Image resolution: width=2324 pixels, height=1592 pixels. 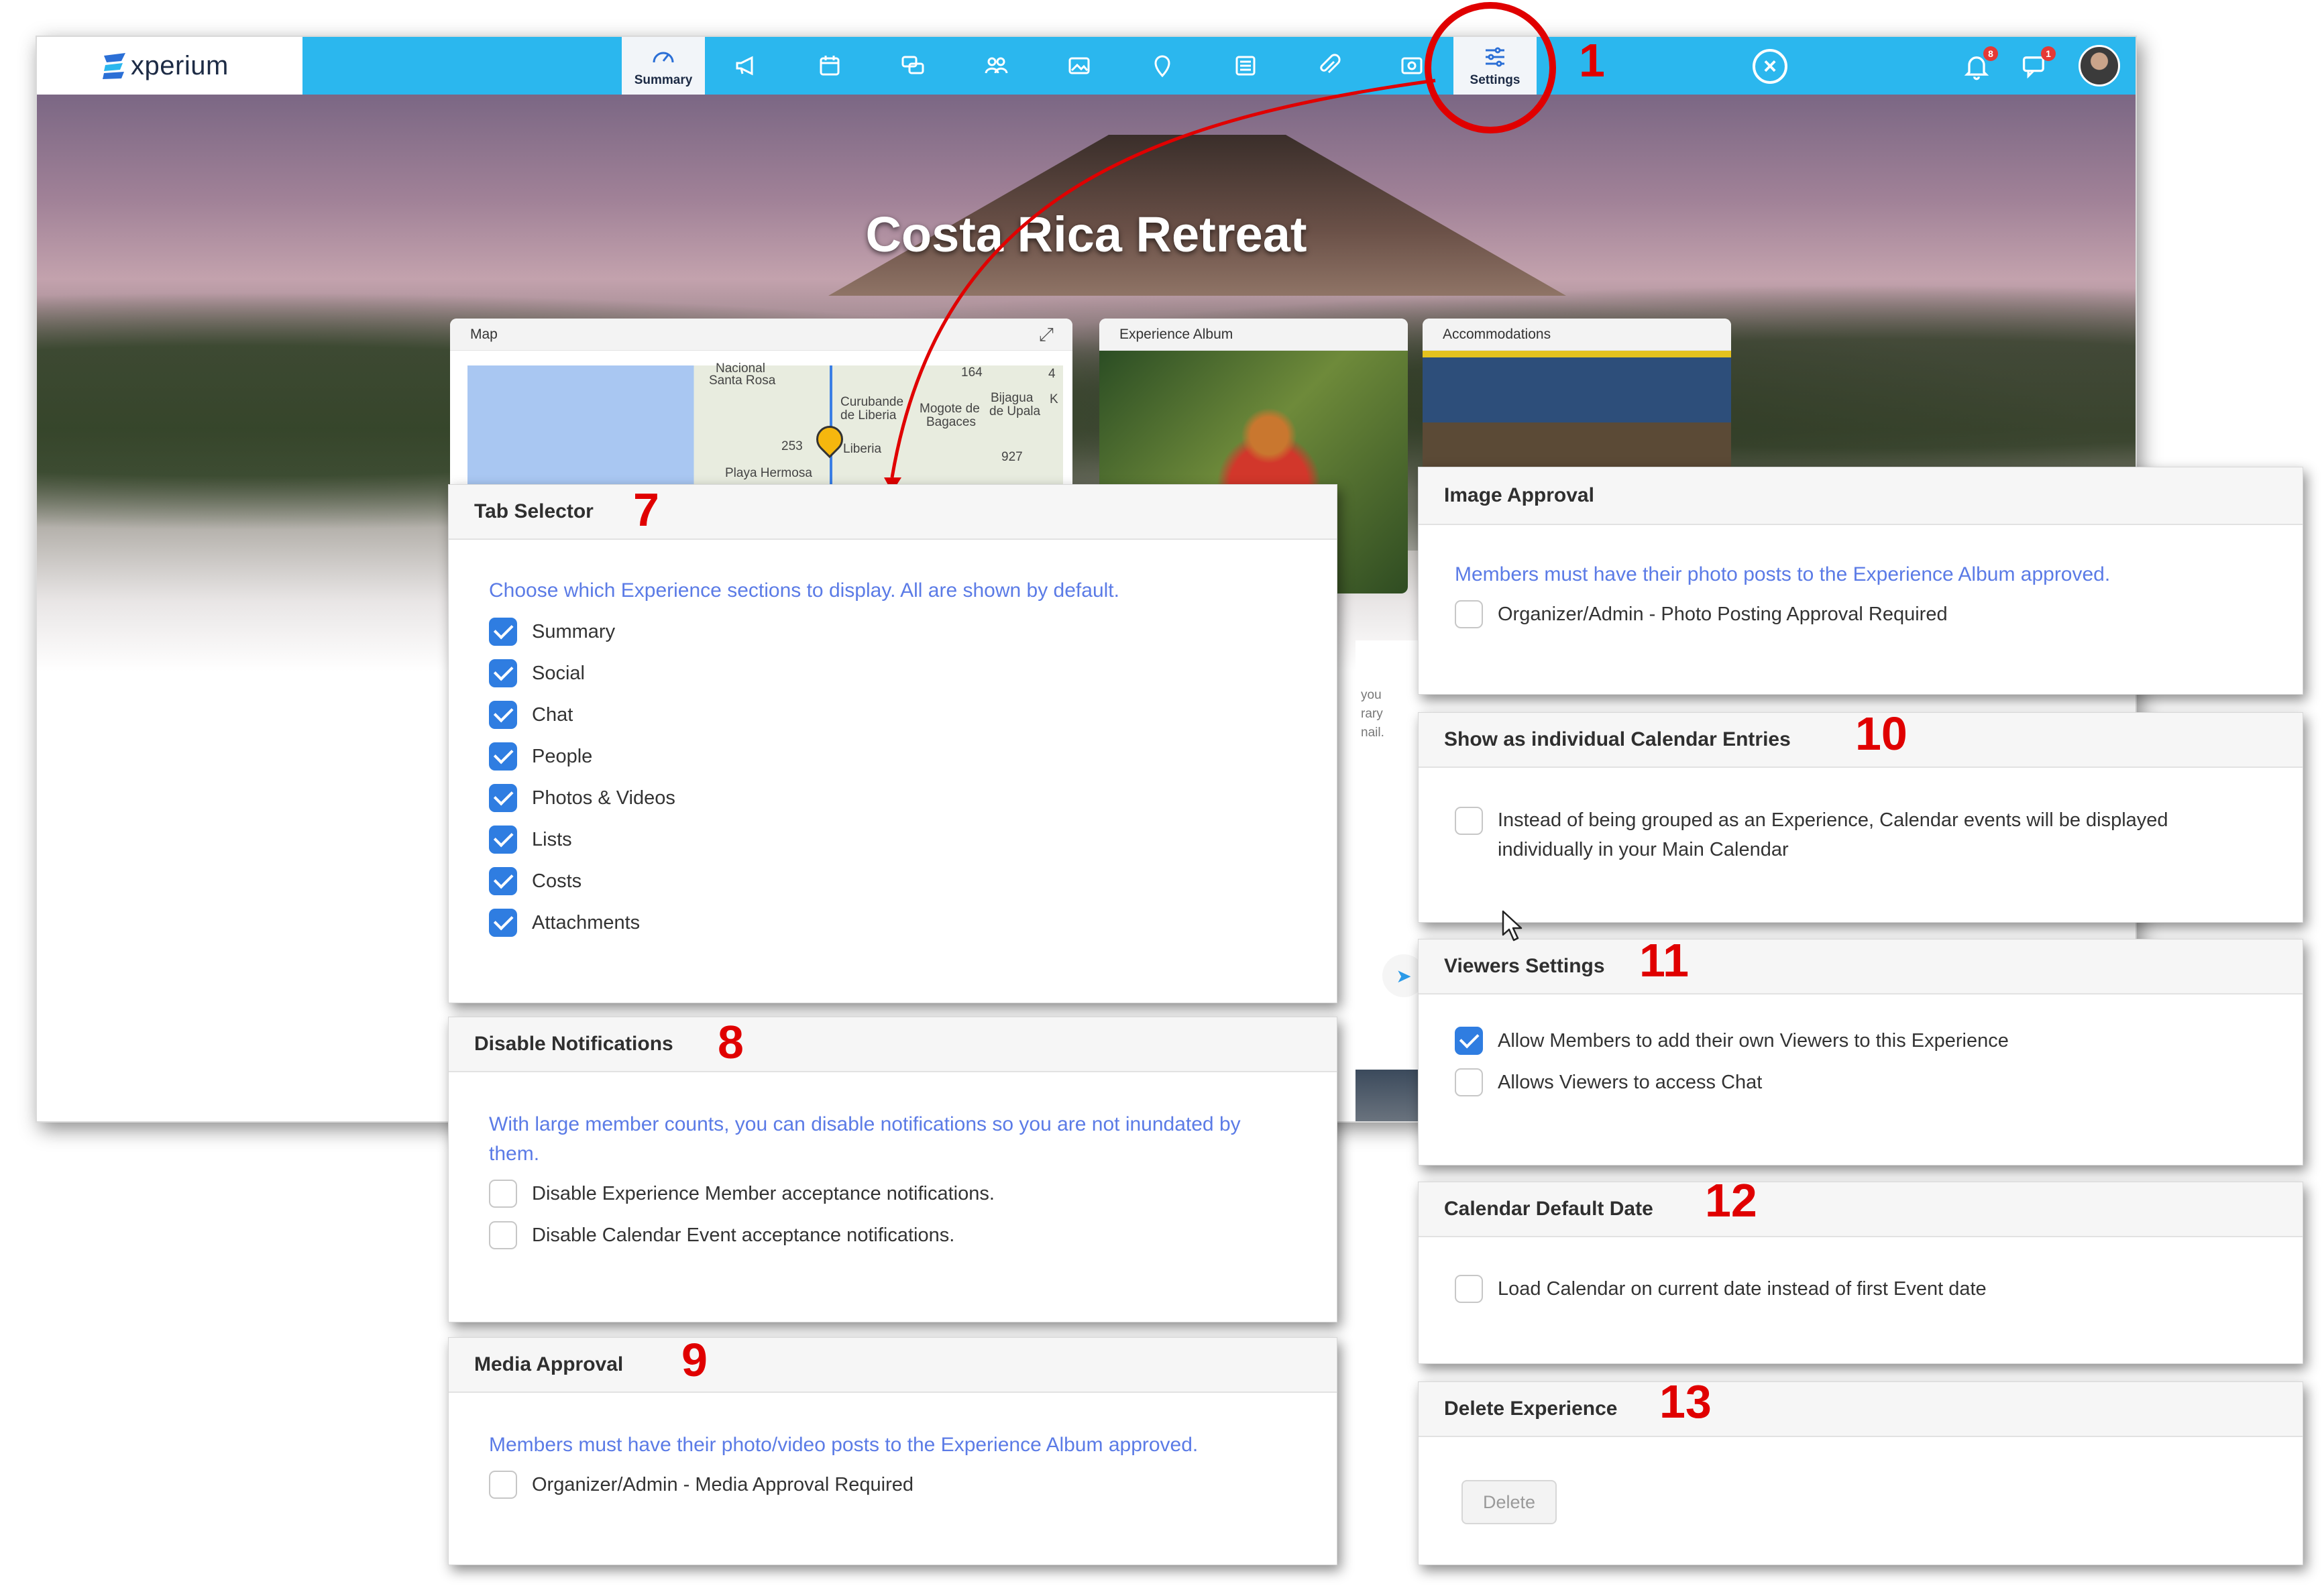 What do you see at coordinates (1372, 714) in the screenshot?
I see `chat-preview-text: you rary nail.` at bounding box center [1372, 714].